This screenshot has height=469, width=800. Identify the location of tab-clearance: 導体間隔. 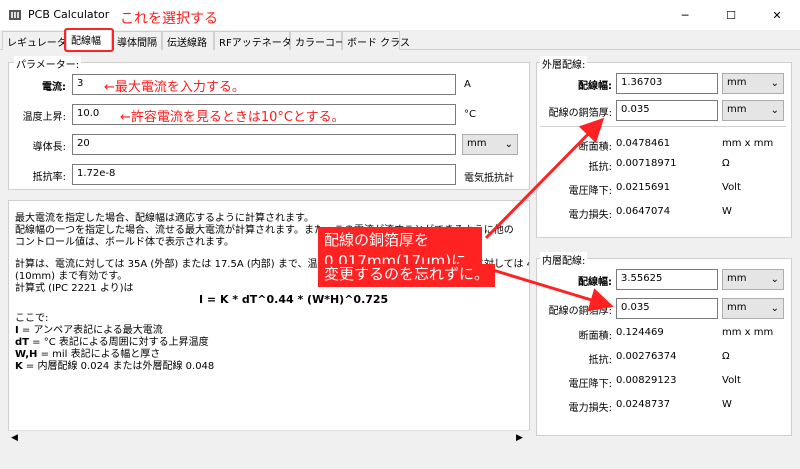
(137, 40).